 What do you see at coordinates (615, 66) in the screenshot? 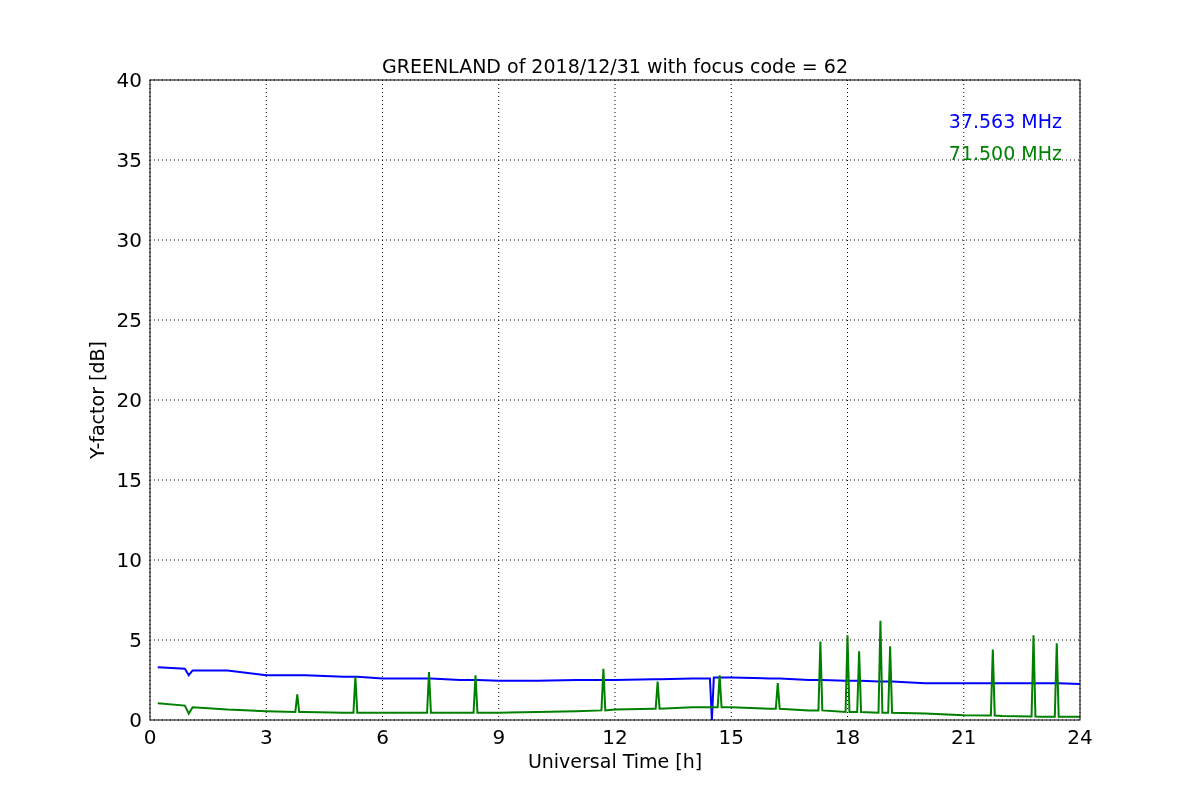
I see `chart-title: GREENLAND of 2018/12/31 with focus code = 62` at bounding box center [615, 66].